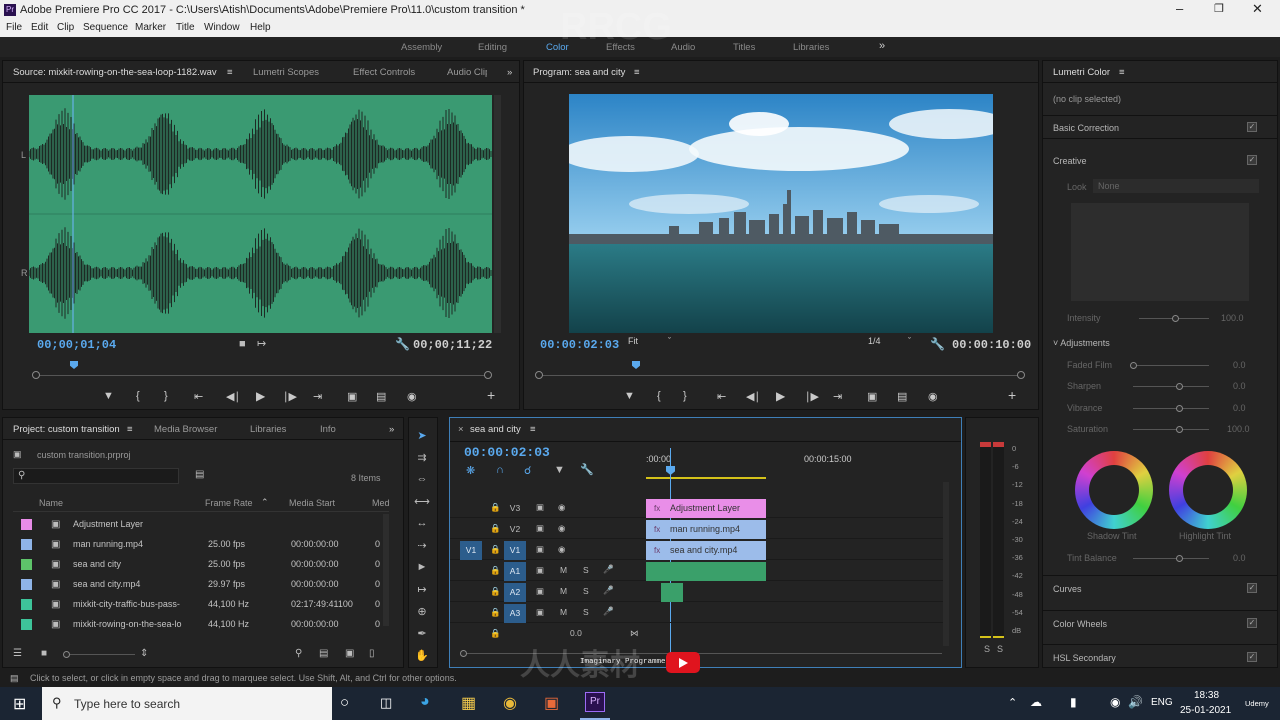 This screenshot has height=720, width=1280. I want to click on section-color-wheels: Color Wheels ✓, so click(1160, 622).